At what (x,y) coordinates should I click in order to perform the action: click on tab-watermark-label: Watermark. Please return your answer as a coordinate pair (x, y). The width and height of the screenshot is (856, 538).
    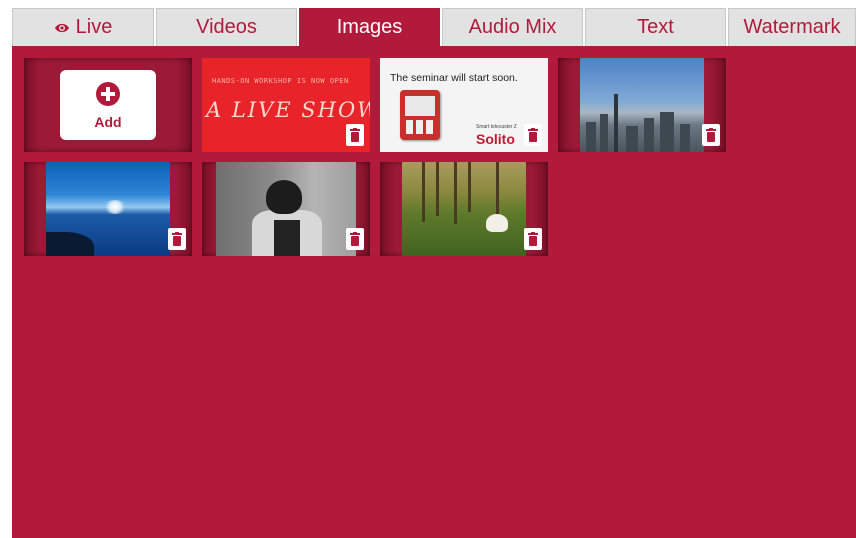
    Looking at the image, I should click on (792, 27).